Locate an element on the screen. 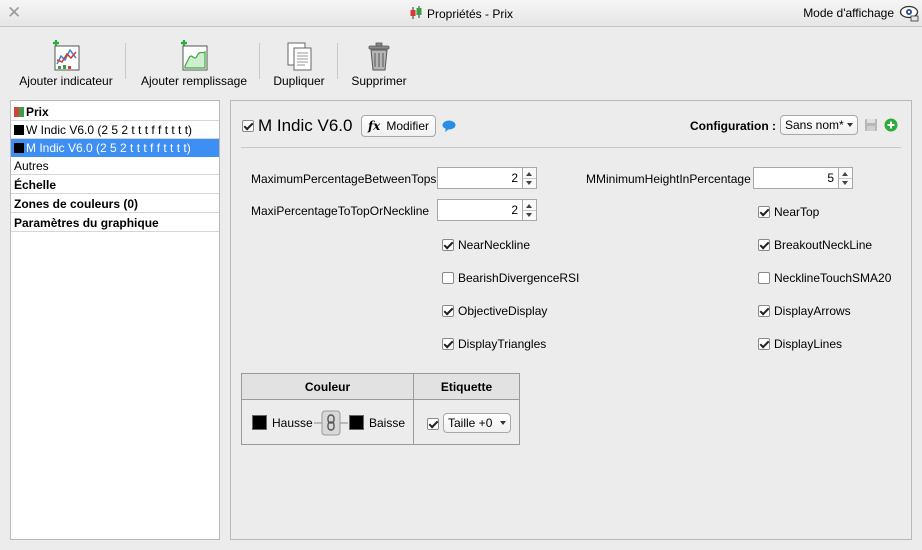 The height and width of the screenshot is (550, 922). objective-display-label: ObjectiveDisplay is located at coordinates (503, 311).